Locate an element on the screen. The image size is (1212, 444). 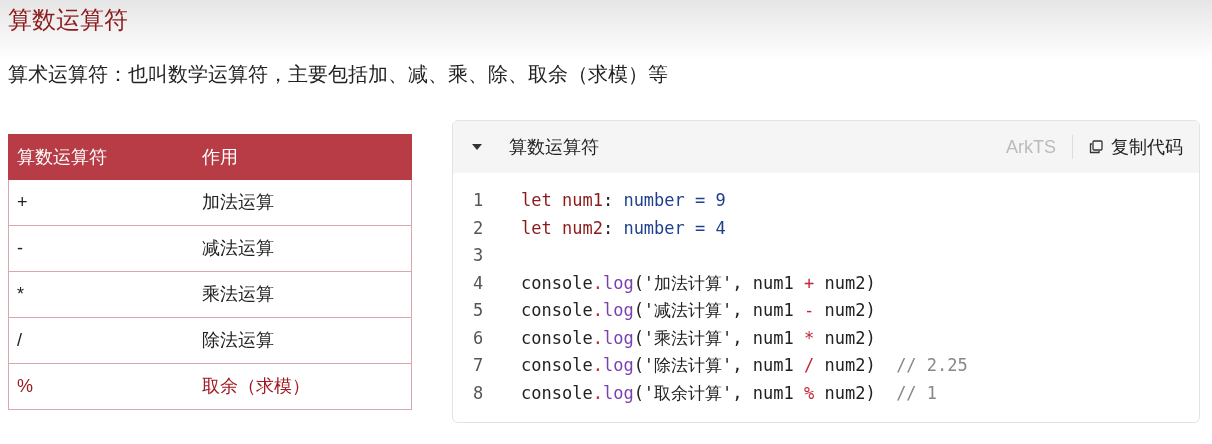
code-line: console.log('减法计算', num1 - num2) is located at coordinates (698, 310).